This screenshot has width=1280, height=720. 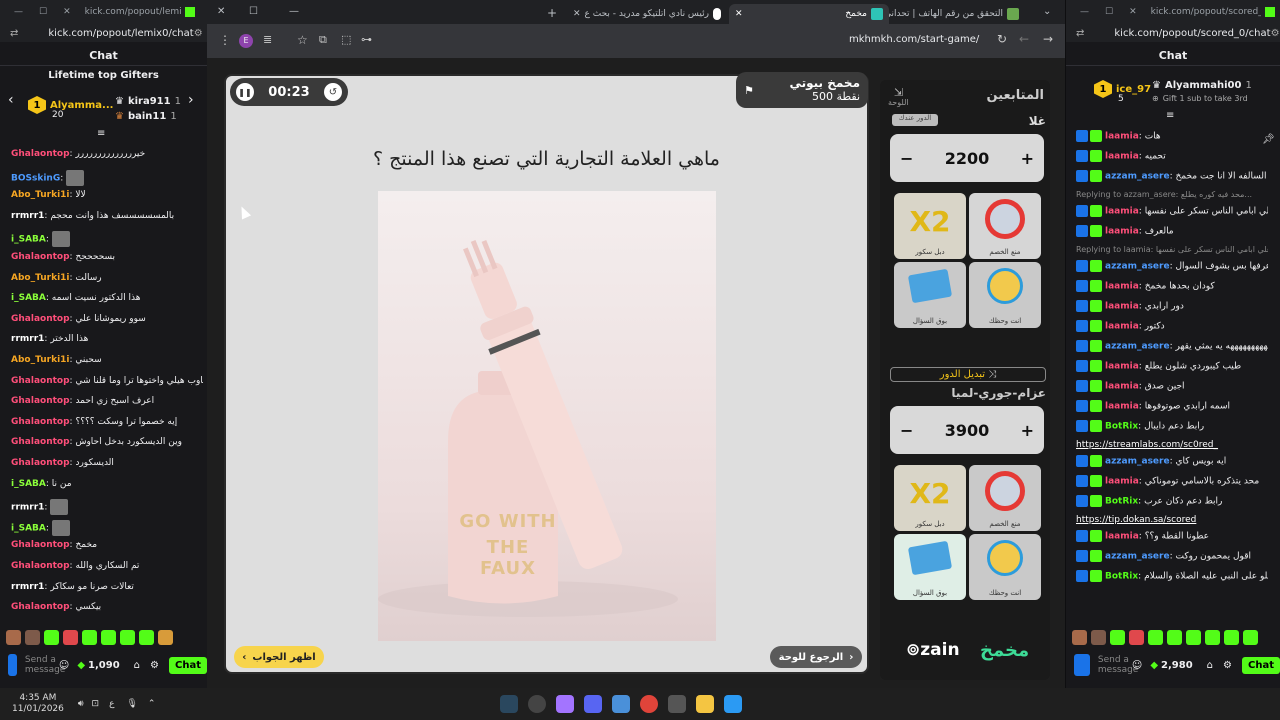 I want to click on left-urlbar: ⇄ kick.com/popout/lemix0/chat ⚙, so click(x=103, y=33).